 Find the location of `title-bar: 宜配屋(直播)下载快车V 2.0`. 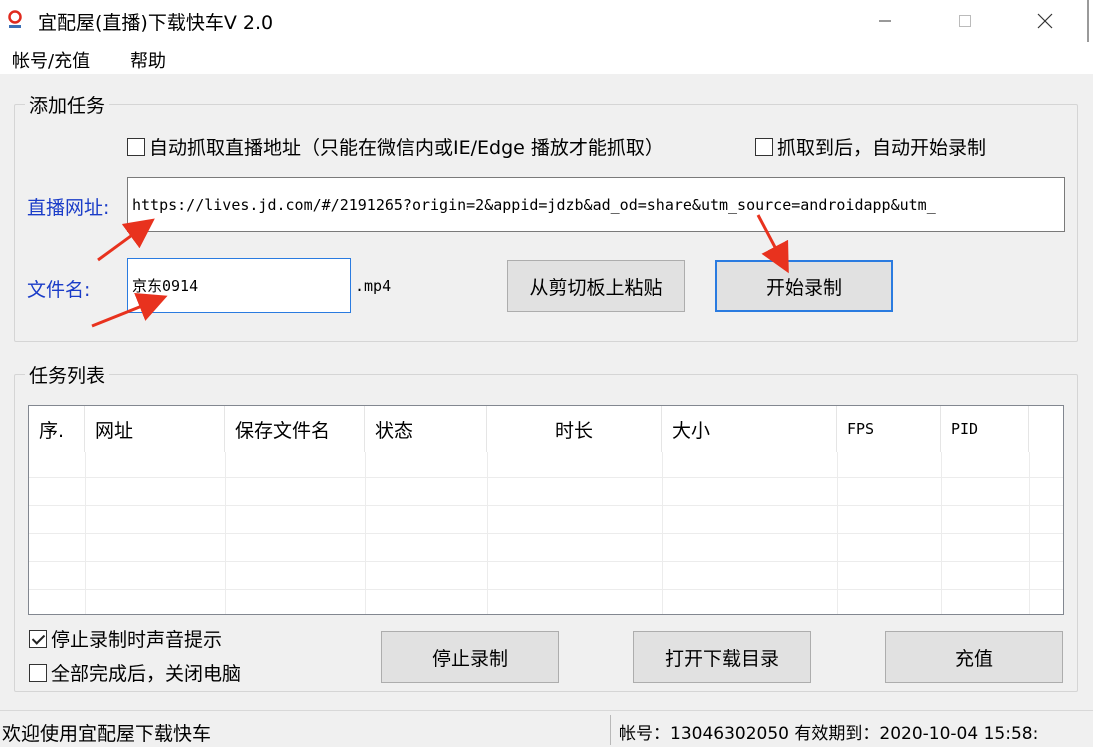

title-bar: 宜配屋(直播)下载快车V 2.0 is located at coordinates (546, 21).